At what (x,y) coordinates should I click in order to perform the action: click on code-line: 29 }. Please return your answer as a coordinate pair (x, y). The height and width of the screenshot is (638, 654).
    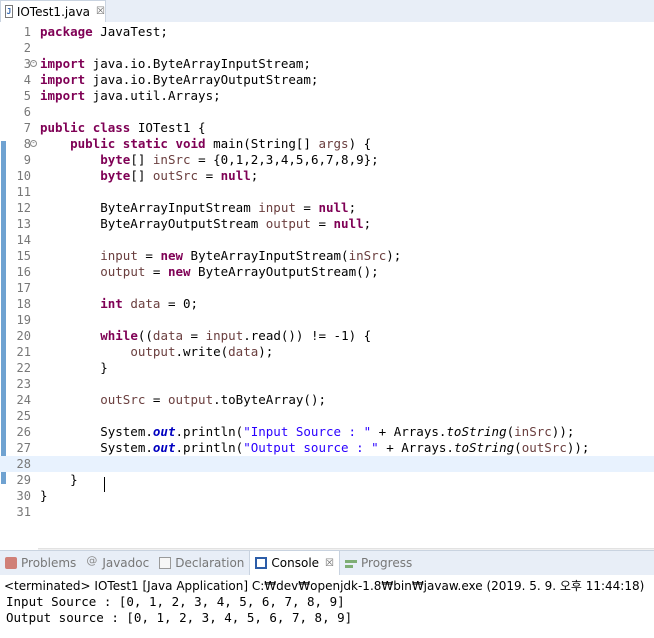
    Looking at the image, I should click on (327, 480).